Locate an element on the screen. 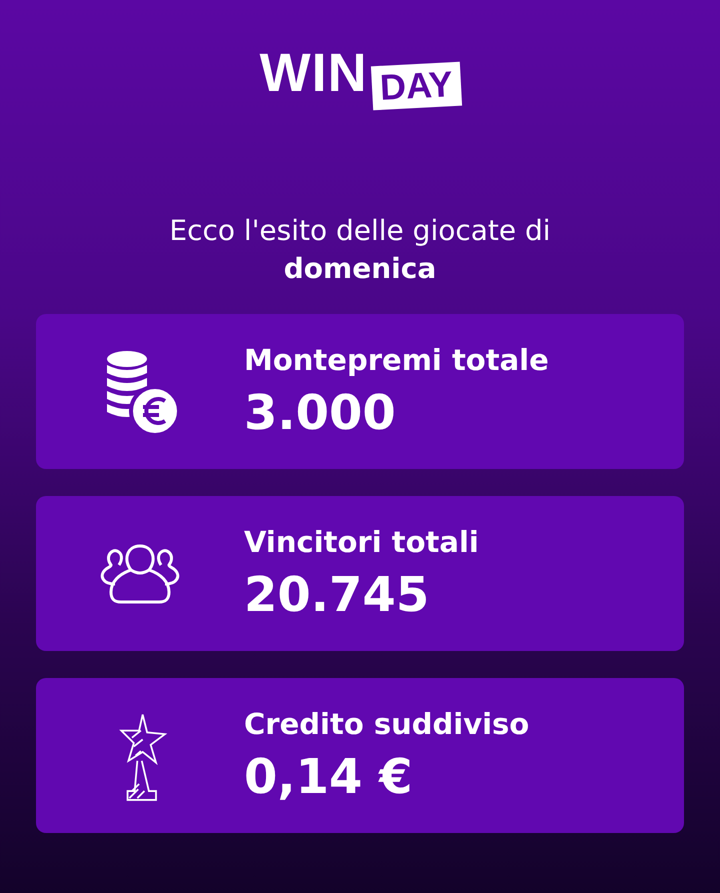  logo-text: WIN is located at coordinates (314, 73).